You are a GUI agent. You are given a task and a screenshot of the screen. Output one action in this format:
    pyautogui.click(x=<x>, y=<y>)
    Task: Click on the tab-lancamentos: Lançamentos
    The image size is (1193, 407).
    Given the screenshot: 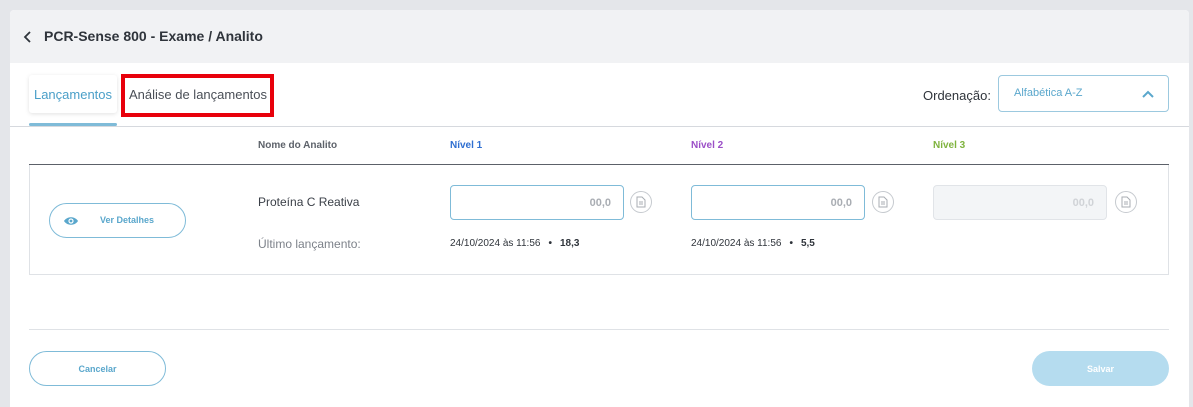 What is the action you would take?
    pyautogui.click(x=73, y=94)
    